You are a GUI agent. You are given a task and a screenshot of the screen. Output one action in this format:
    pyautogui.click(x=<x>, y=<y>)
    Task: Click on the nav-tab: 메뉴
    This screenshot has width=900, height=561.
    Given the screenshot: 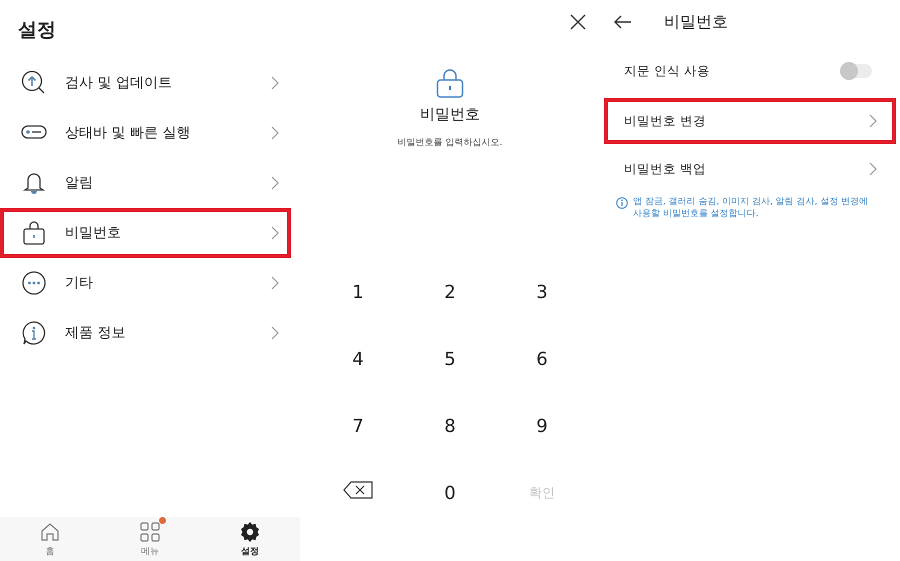 What is the action you would take?
    pyautogui.click(x=150, y=539)
    